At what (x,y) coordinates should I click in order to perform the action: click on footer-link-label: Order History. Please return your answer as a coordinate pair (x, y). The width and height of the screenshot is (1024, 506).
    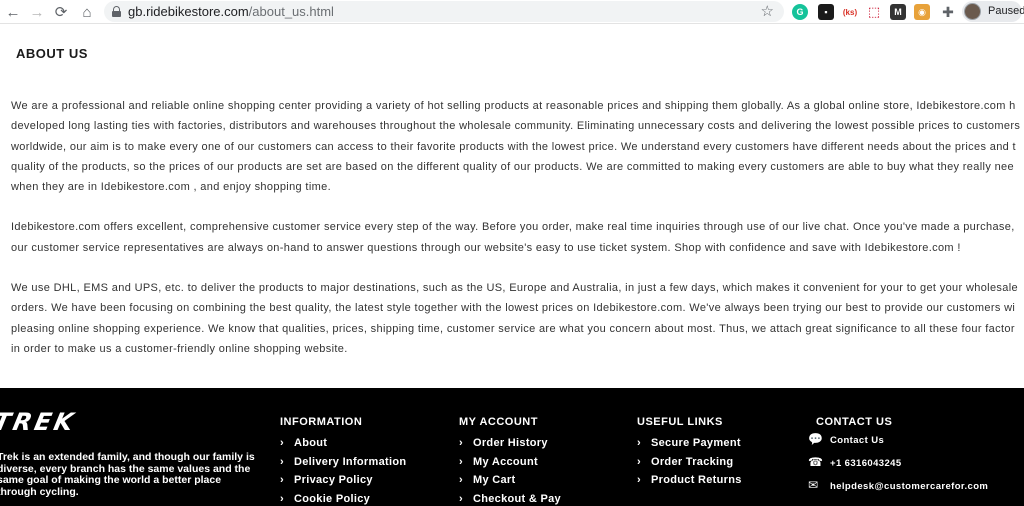
    Looking at the image, I should click on (510, 443).